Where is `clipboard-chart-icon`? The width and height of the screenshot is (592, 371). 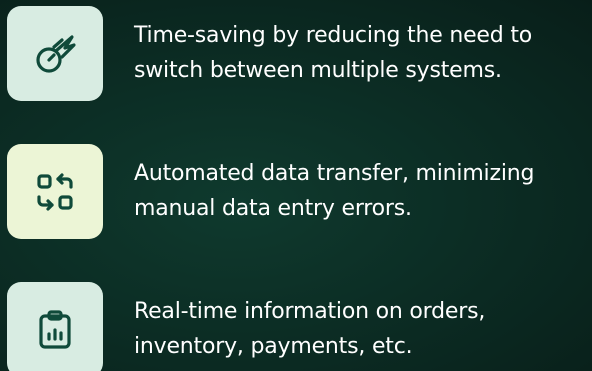 clipboard-chart-icon is located at coordinates (55, 329).